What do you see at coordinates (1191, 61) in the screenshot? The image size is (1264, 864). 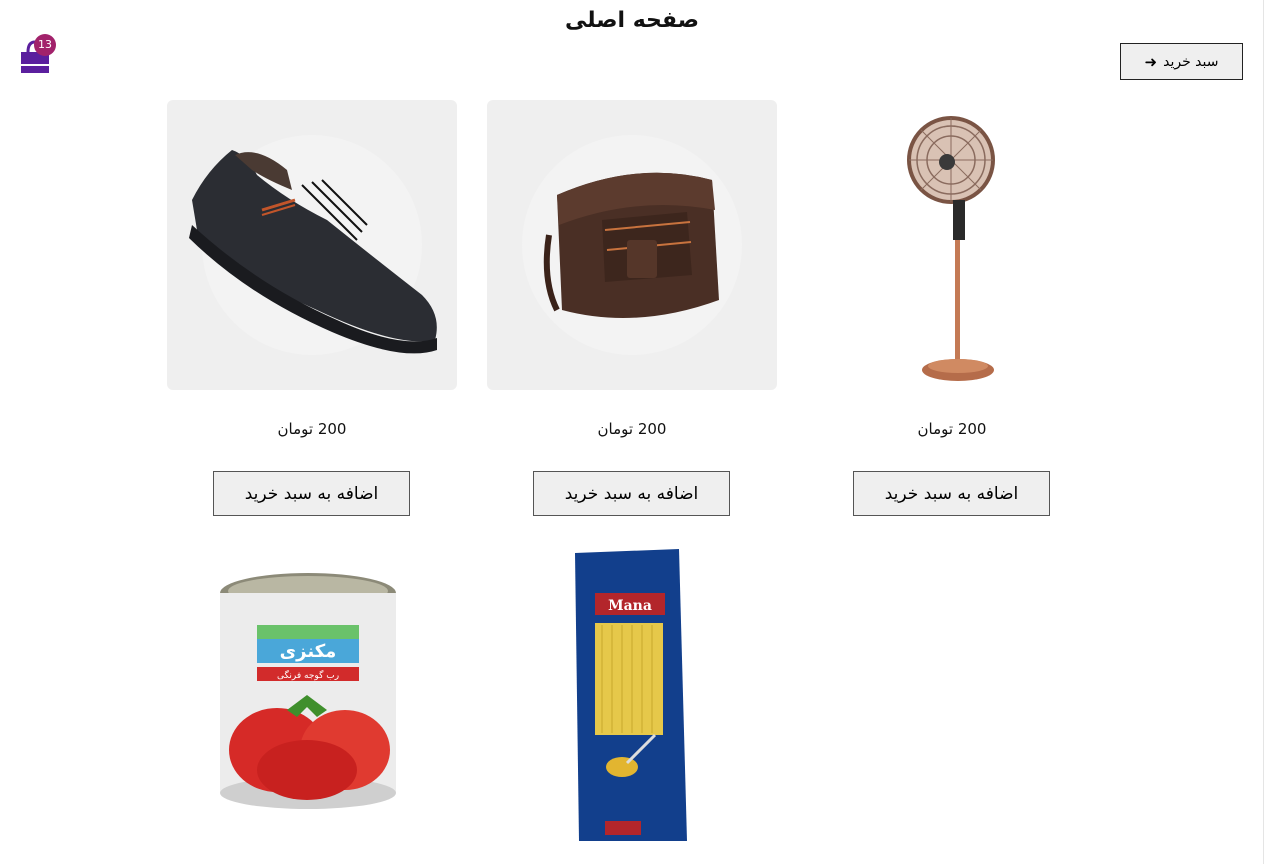 I see `cart-button-label: سبد خرید` at bounding box center [1191, 61].